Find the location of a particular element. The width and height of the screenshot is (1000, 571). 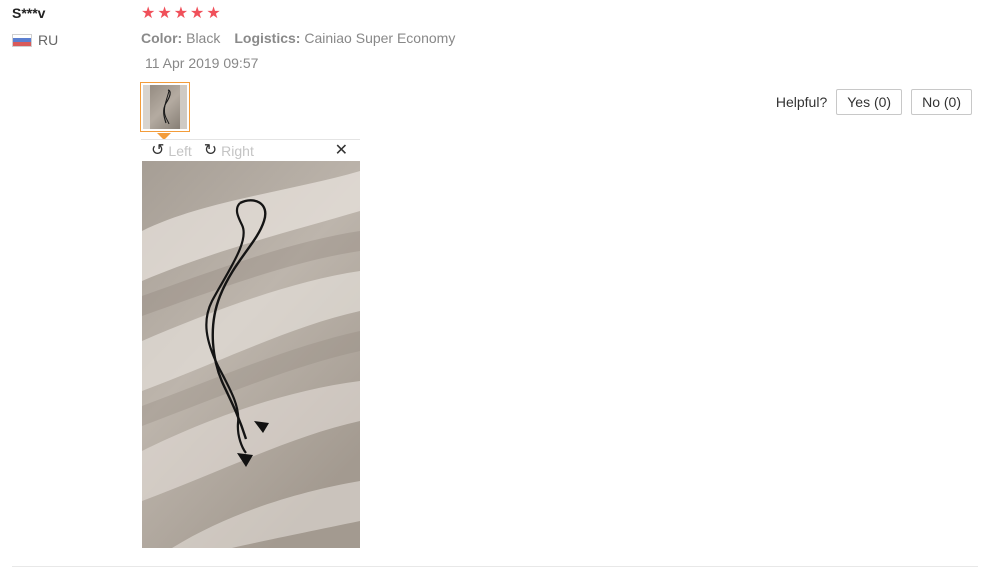

reviewer-name: S***v is located at coordinates (29, 13).